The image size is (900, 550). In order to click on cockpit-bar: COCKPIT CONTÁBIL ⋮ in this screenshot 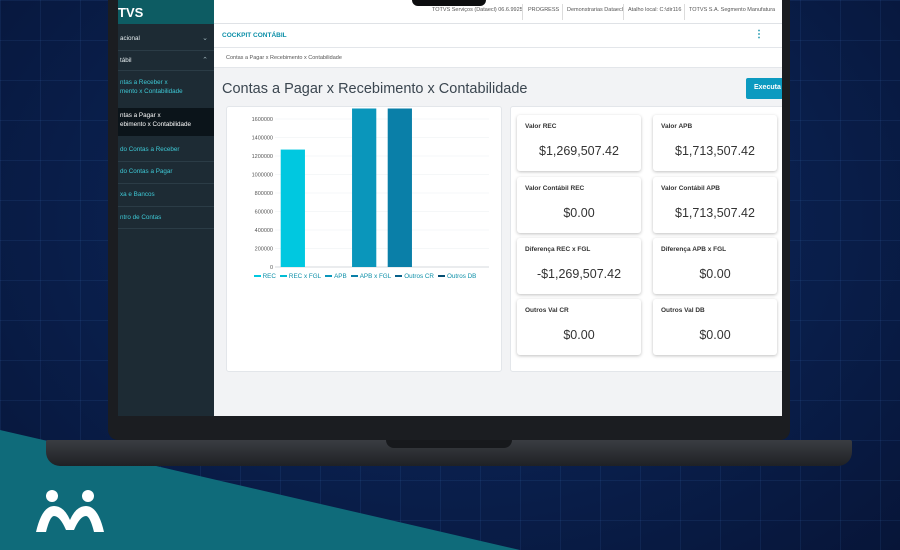, I will do `click(498, 36)`.